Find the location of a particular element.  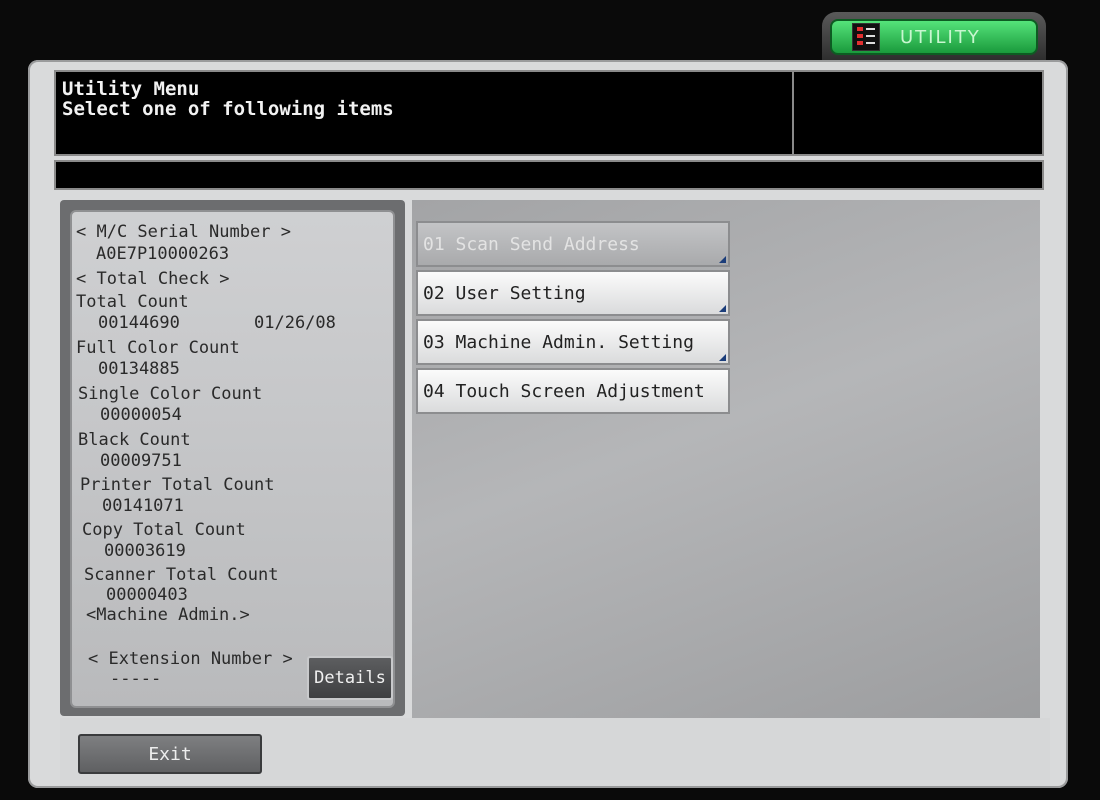

total-check-heading: < Total Check > is located at coordinates (153, 279).